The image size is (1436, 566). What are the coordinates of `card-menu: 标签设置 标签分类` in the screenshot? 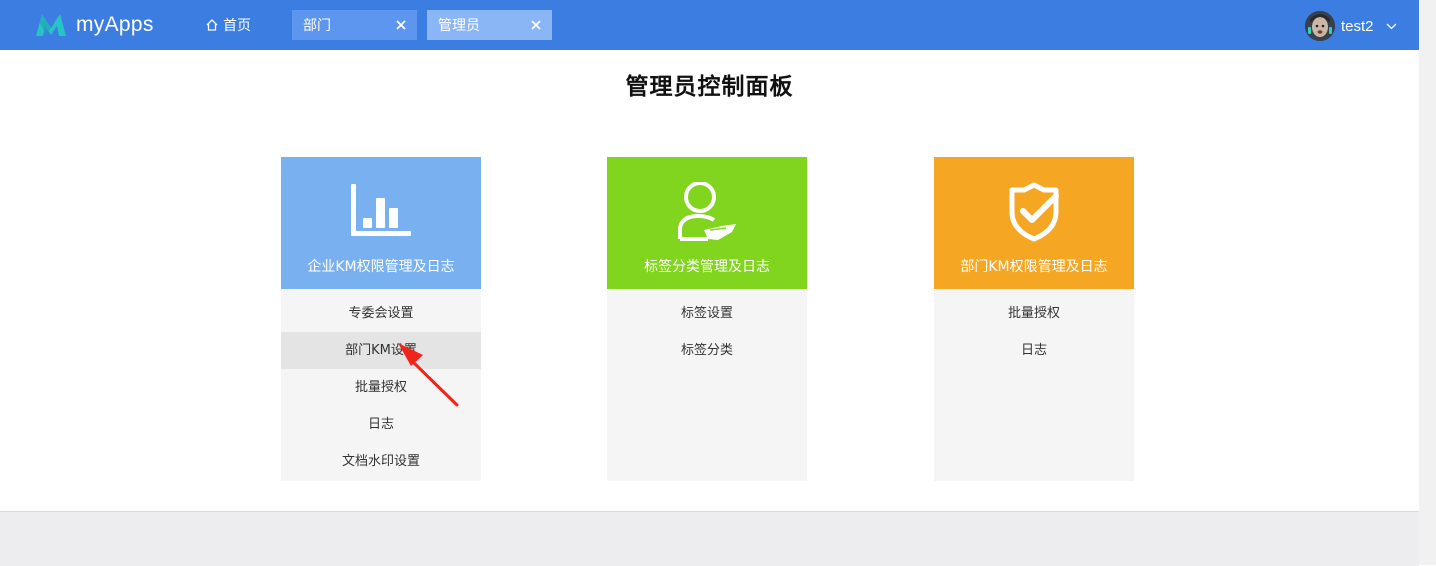 It's located at (707, 329).